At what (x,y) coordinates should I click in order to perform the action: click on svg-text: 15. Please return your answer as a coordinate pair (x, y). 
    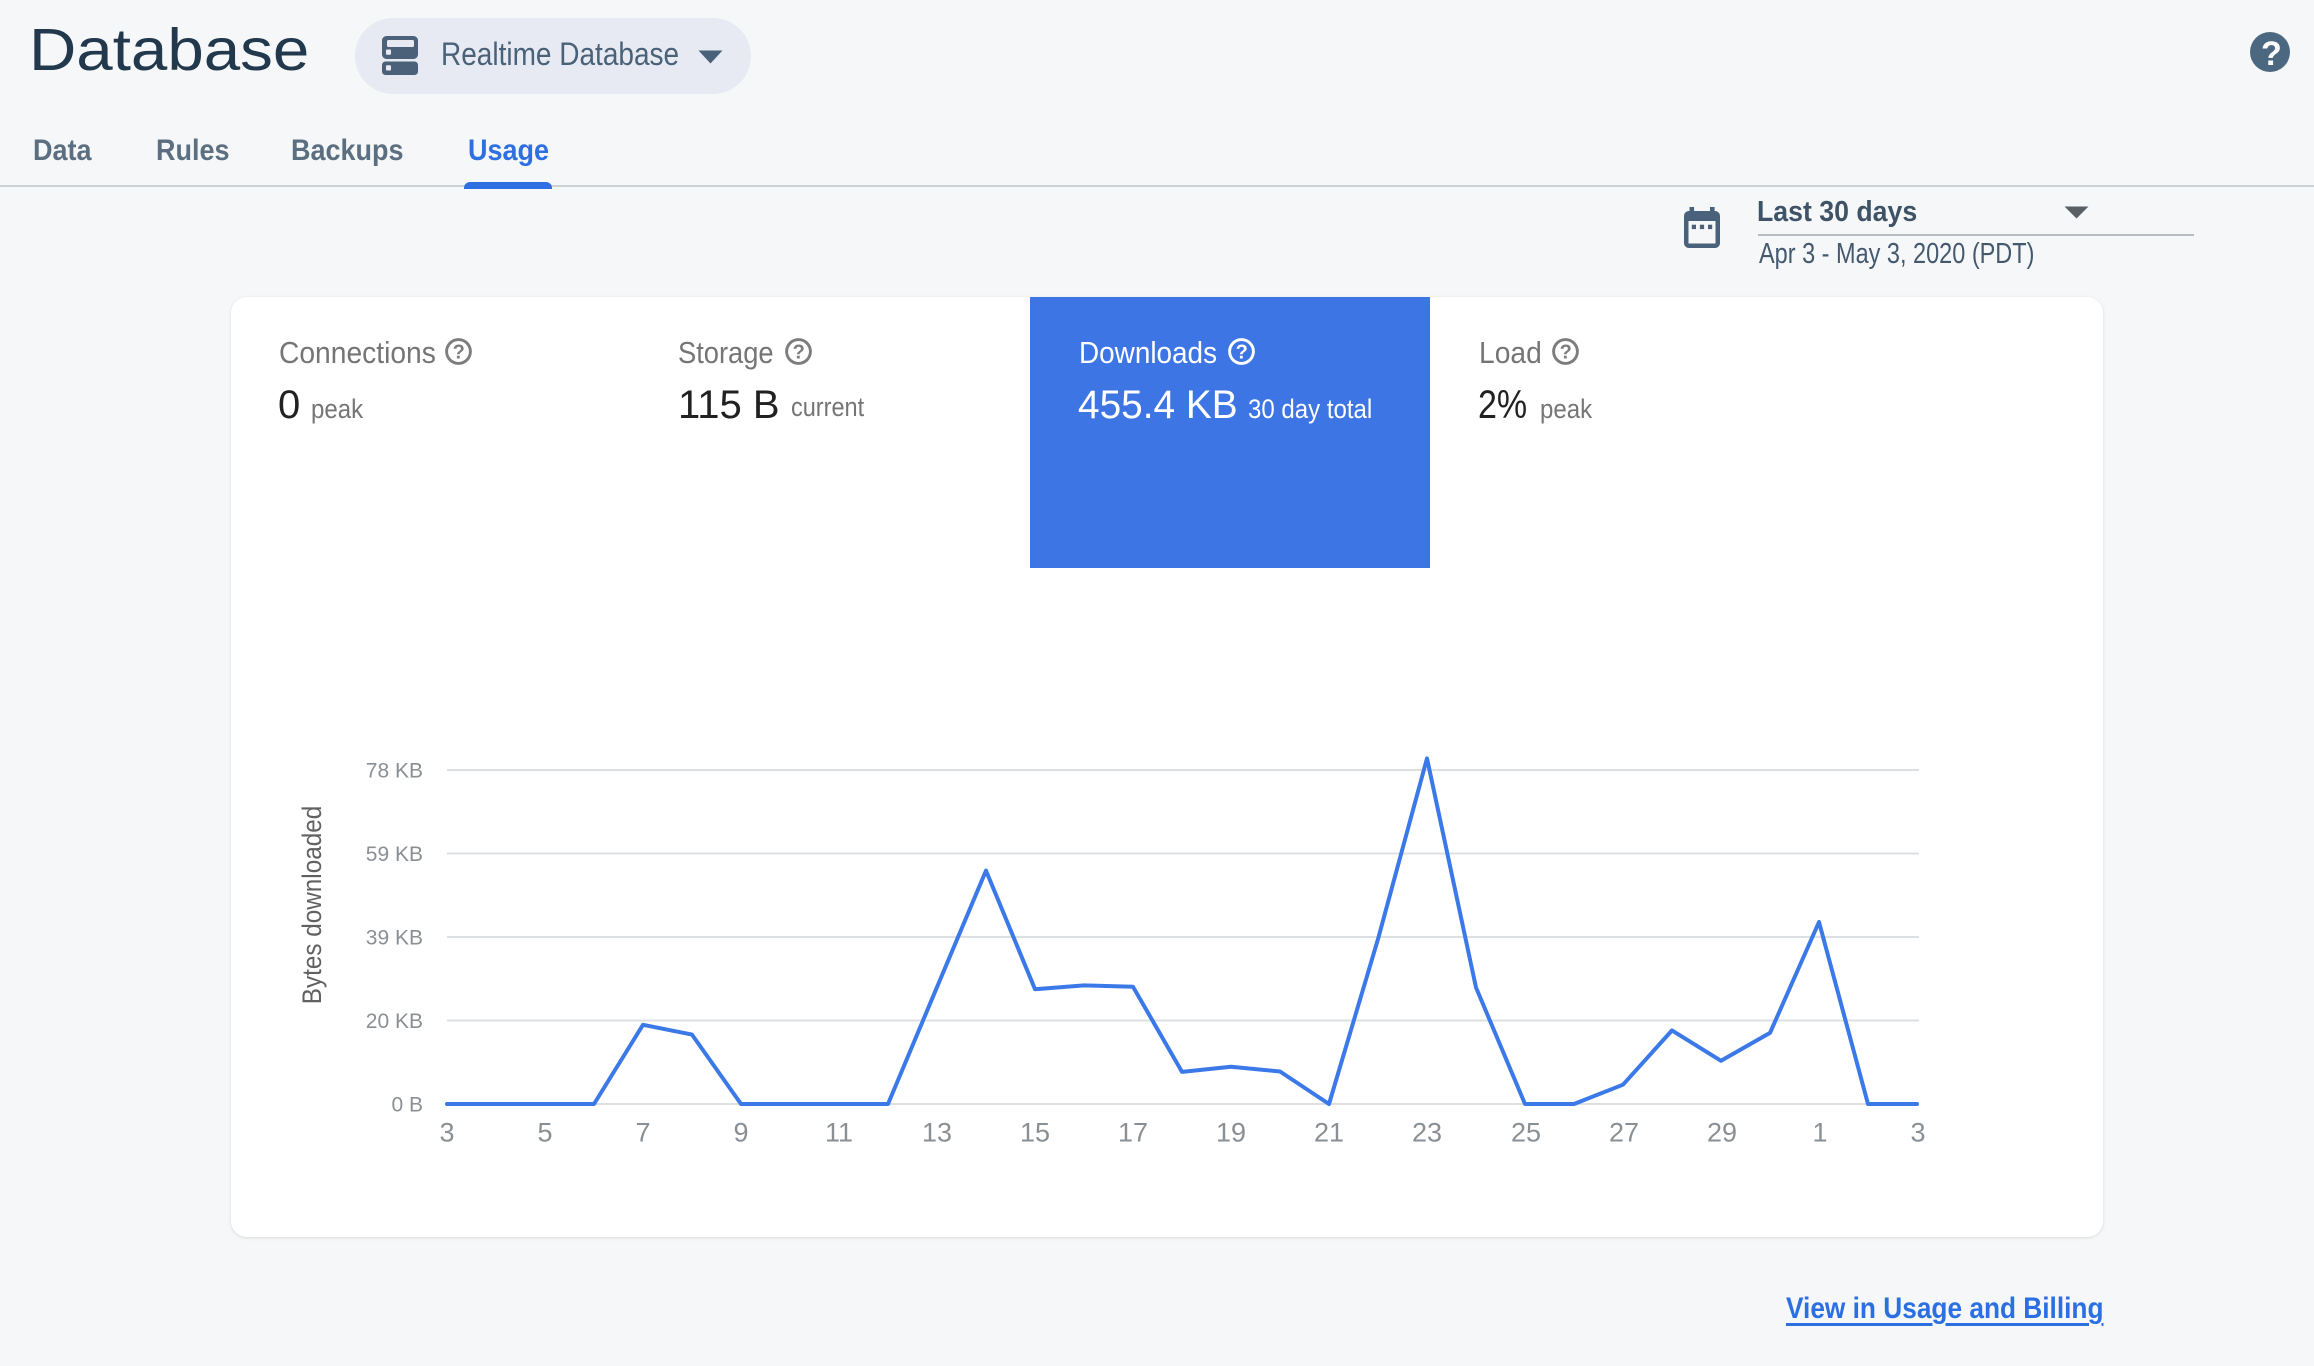
    Looking at the image, I should click on (1035, 1133).